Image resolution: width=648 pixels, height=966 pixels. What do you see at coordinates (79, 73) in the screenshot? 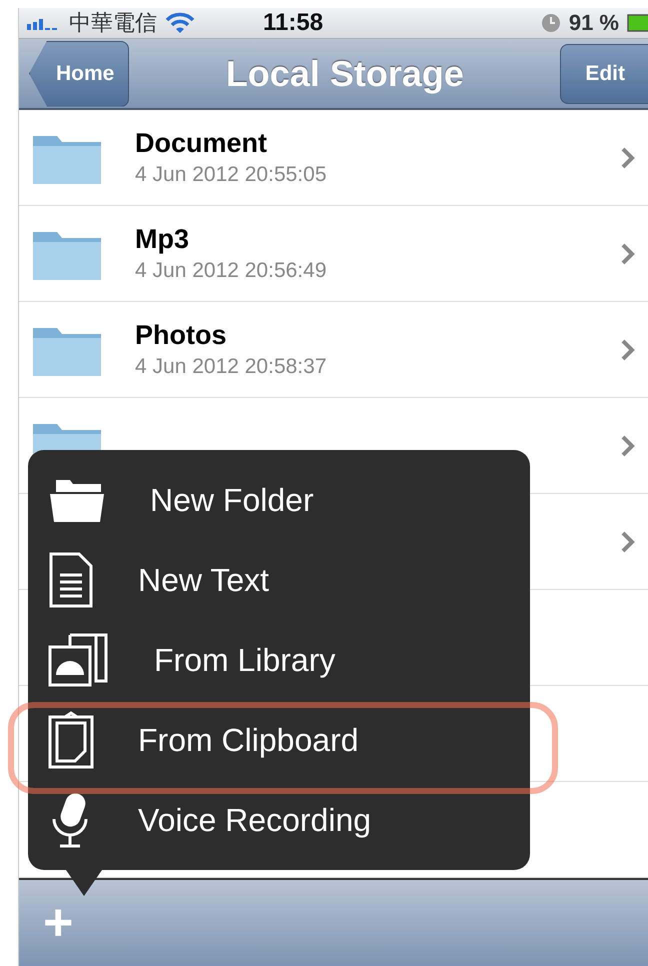
I see `back-button: Home` at bounding box center [79, 73].